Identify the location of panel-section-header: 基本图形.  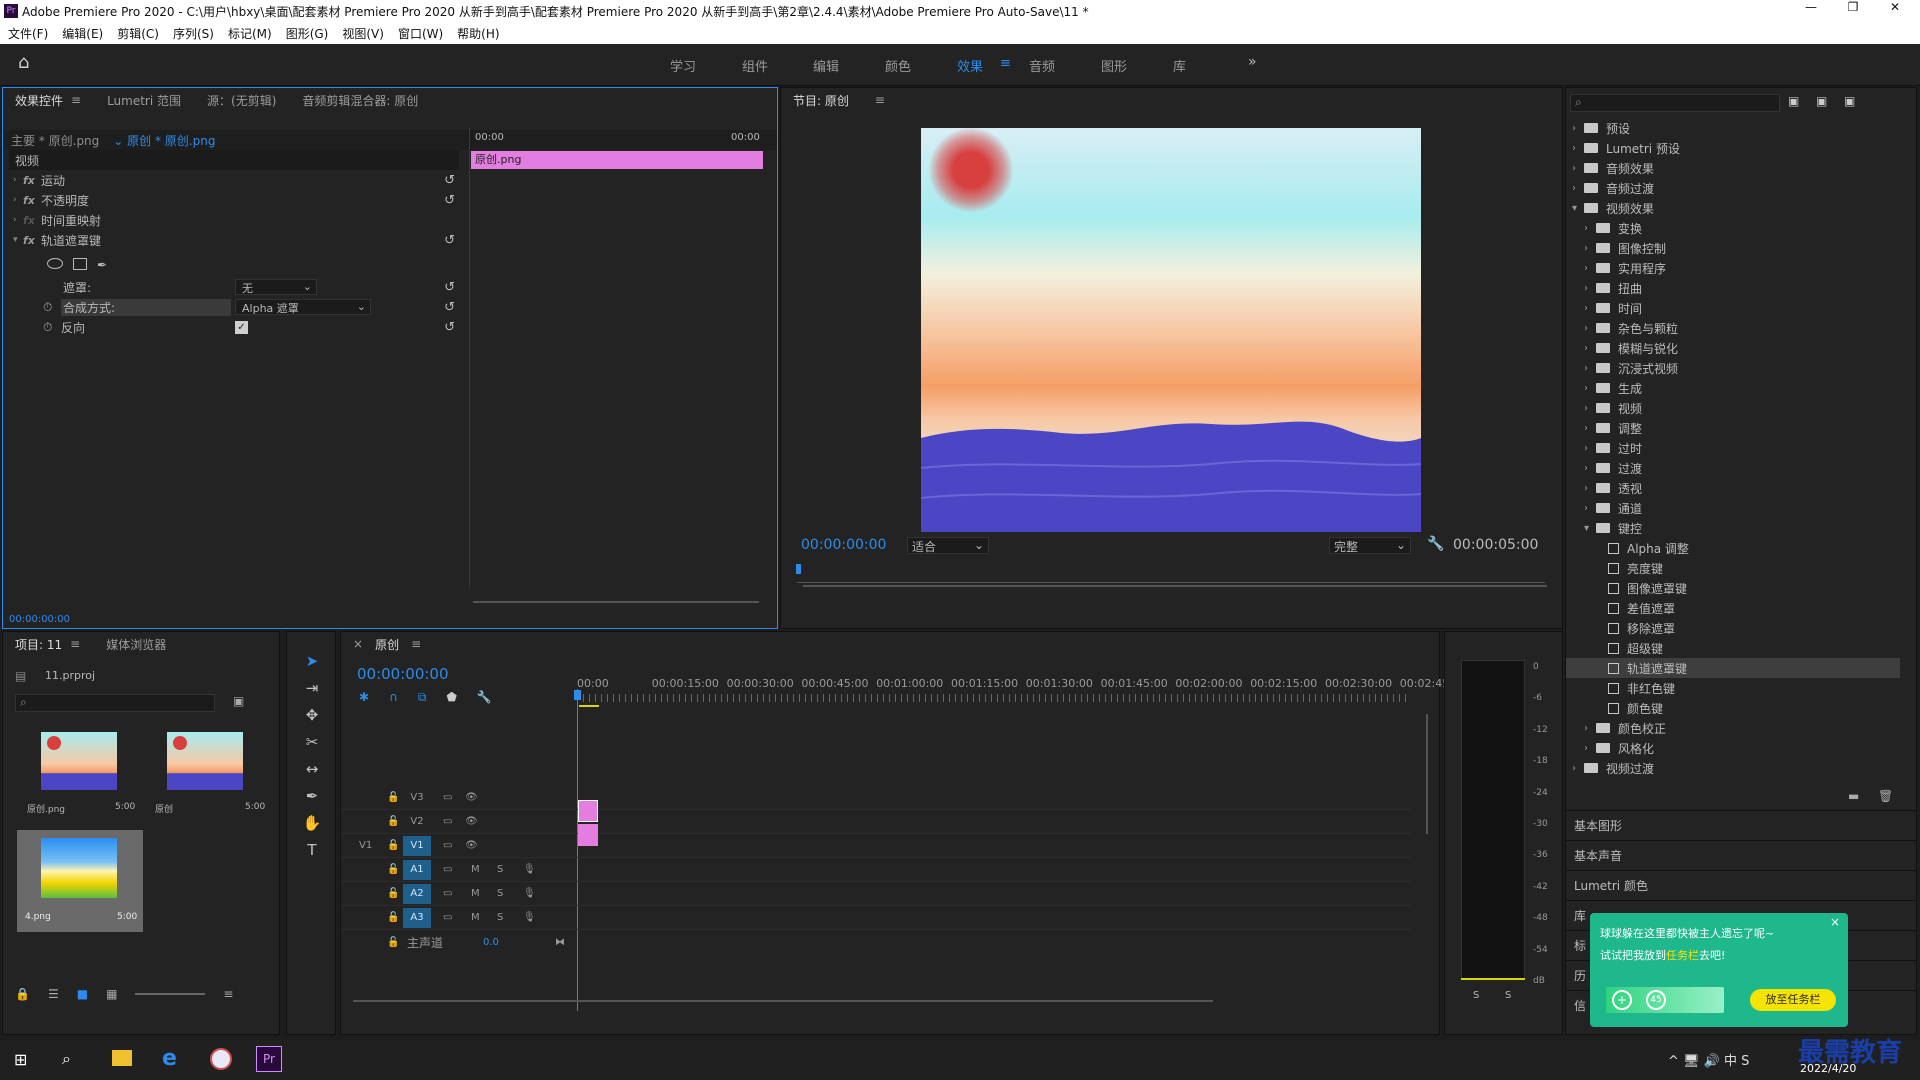
(1741, 824).